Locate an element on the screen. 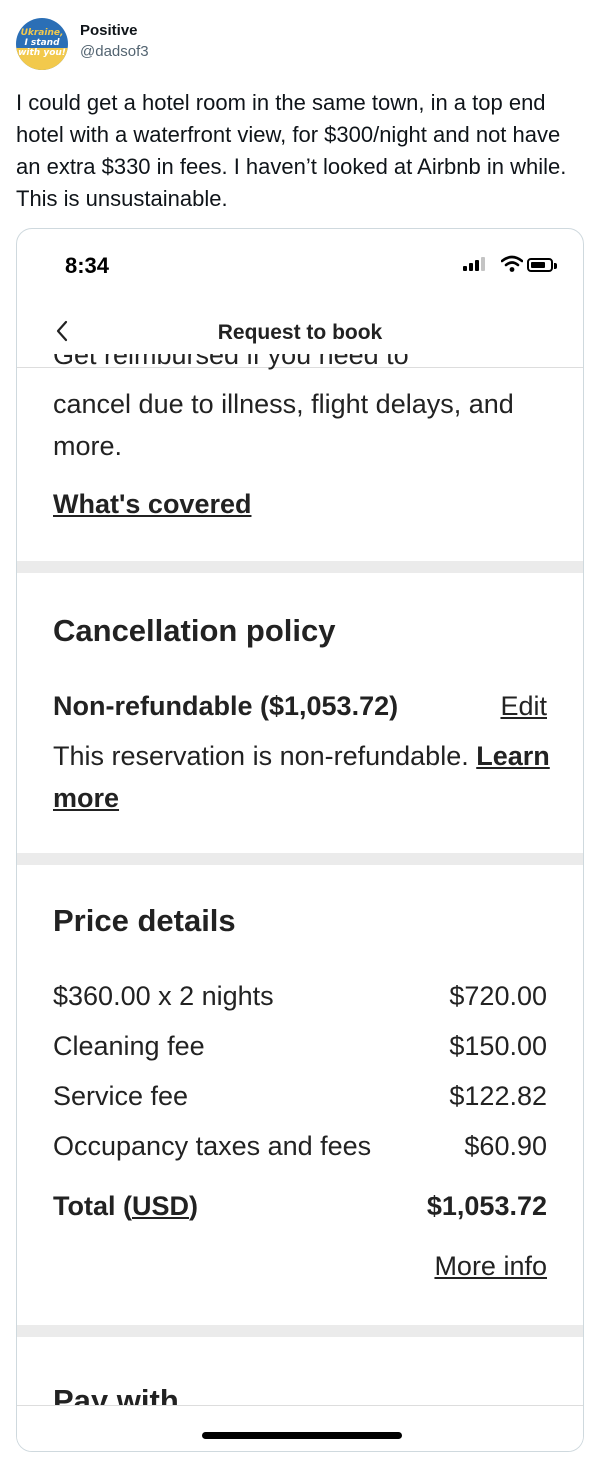 The image size is (599, 1467). trip-insurance-cut-text: Get reimbursed if you need to is located at coordinates (231, 363).